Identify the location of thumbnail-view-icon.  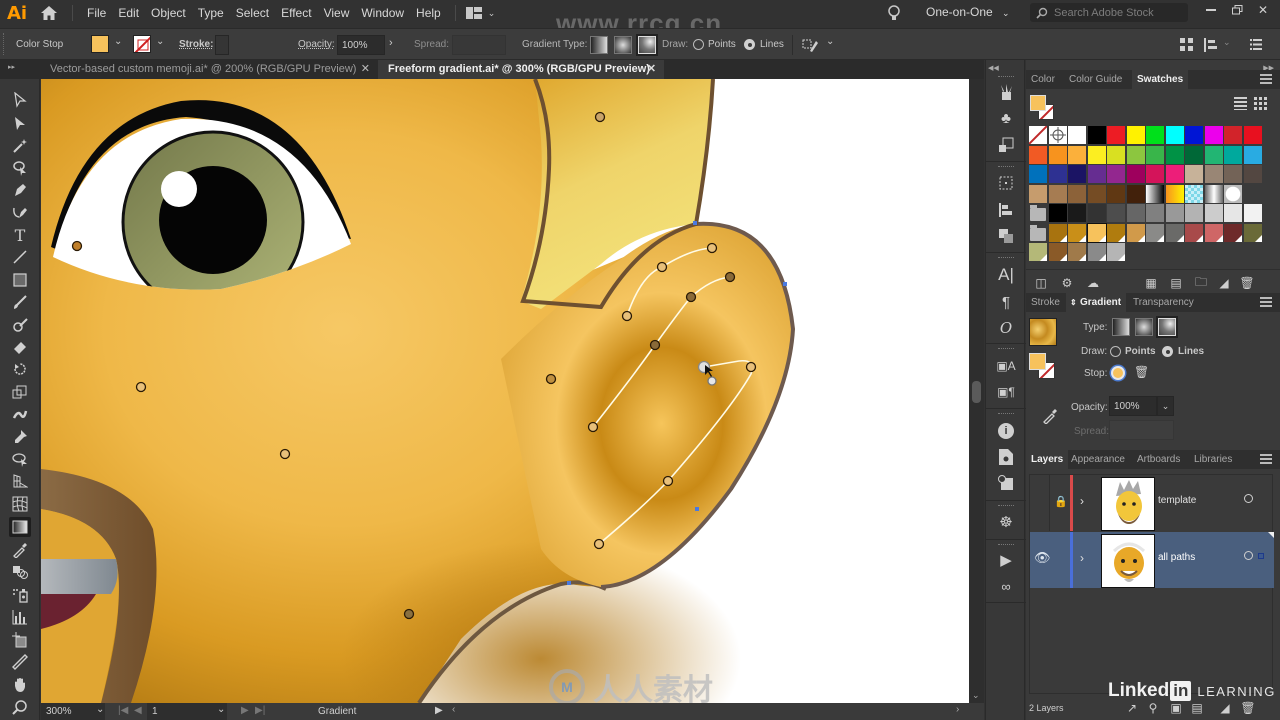
(1260, 103).